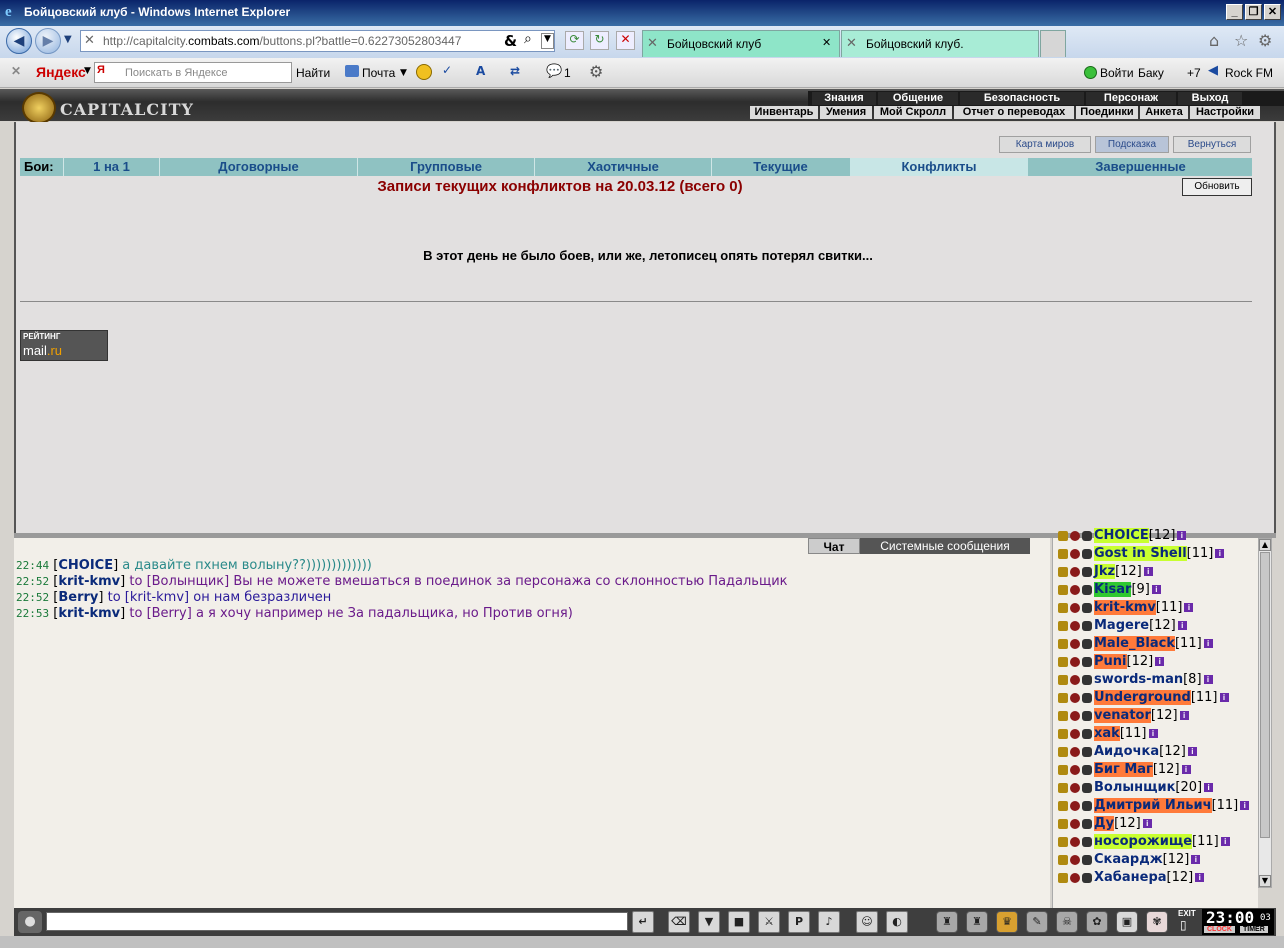 The width and height of the screenshot is (1284, 948). Describe the element at coordinates (596, 71) in the screenshot. I see `settings-gear-icon: ⚙` at that location.